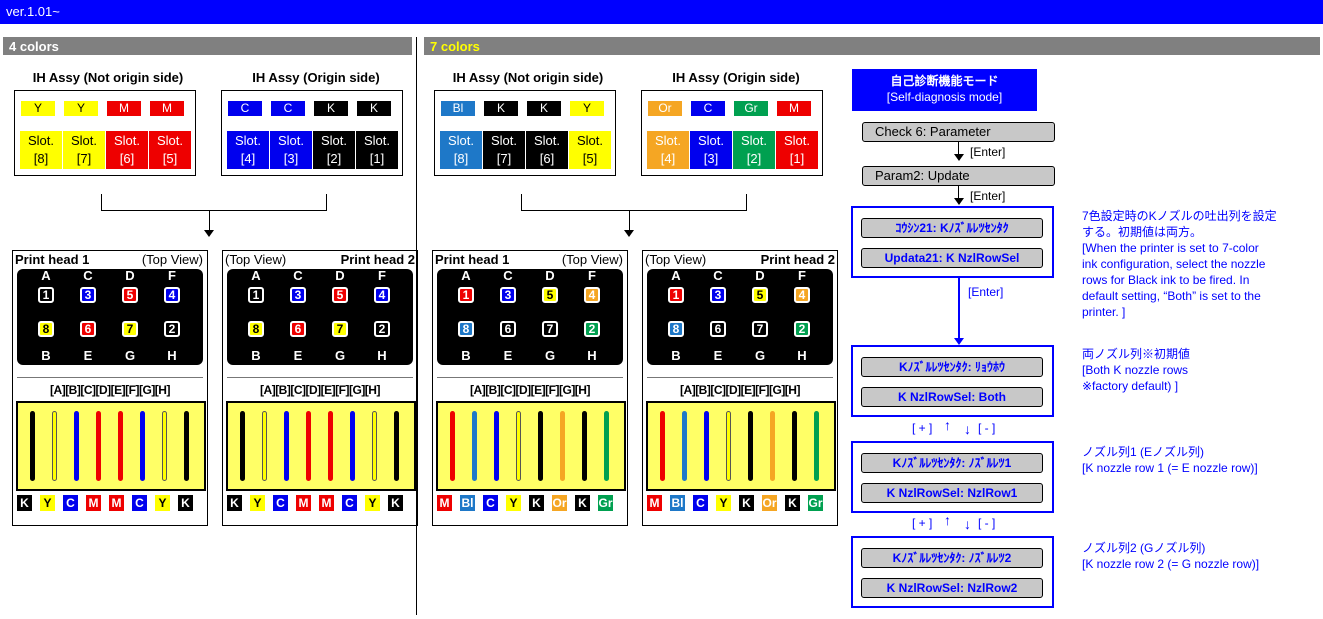 The height and width of the screenshot is (619, 1323). What do you see at coordinates (127, 158) in the screenshot?
I see `slot-number: [6]` at bounding box center [127, 158].